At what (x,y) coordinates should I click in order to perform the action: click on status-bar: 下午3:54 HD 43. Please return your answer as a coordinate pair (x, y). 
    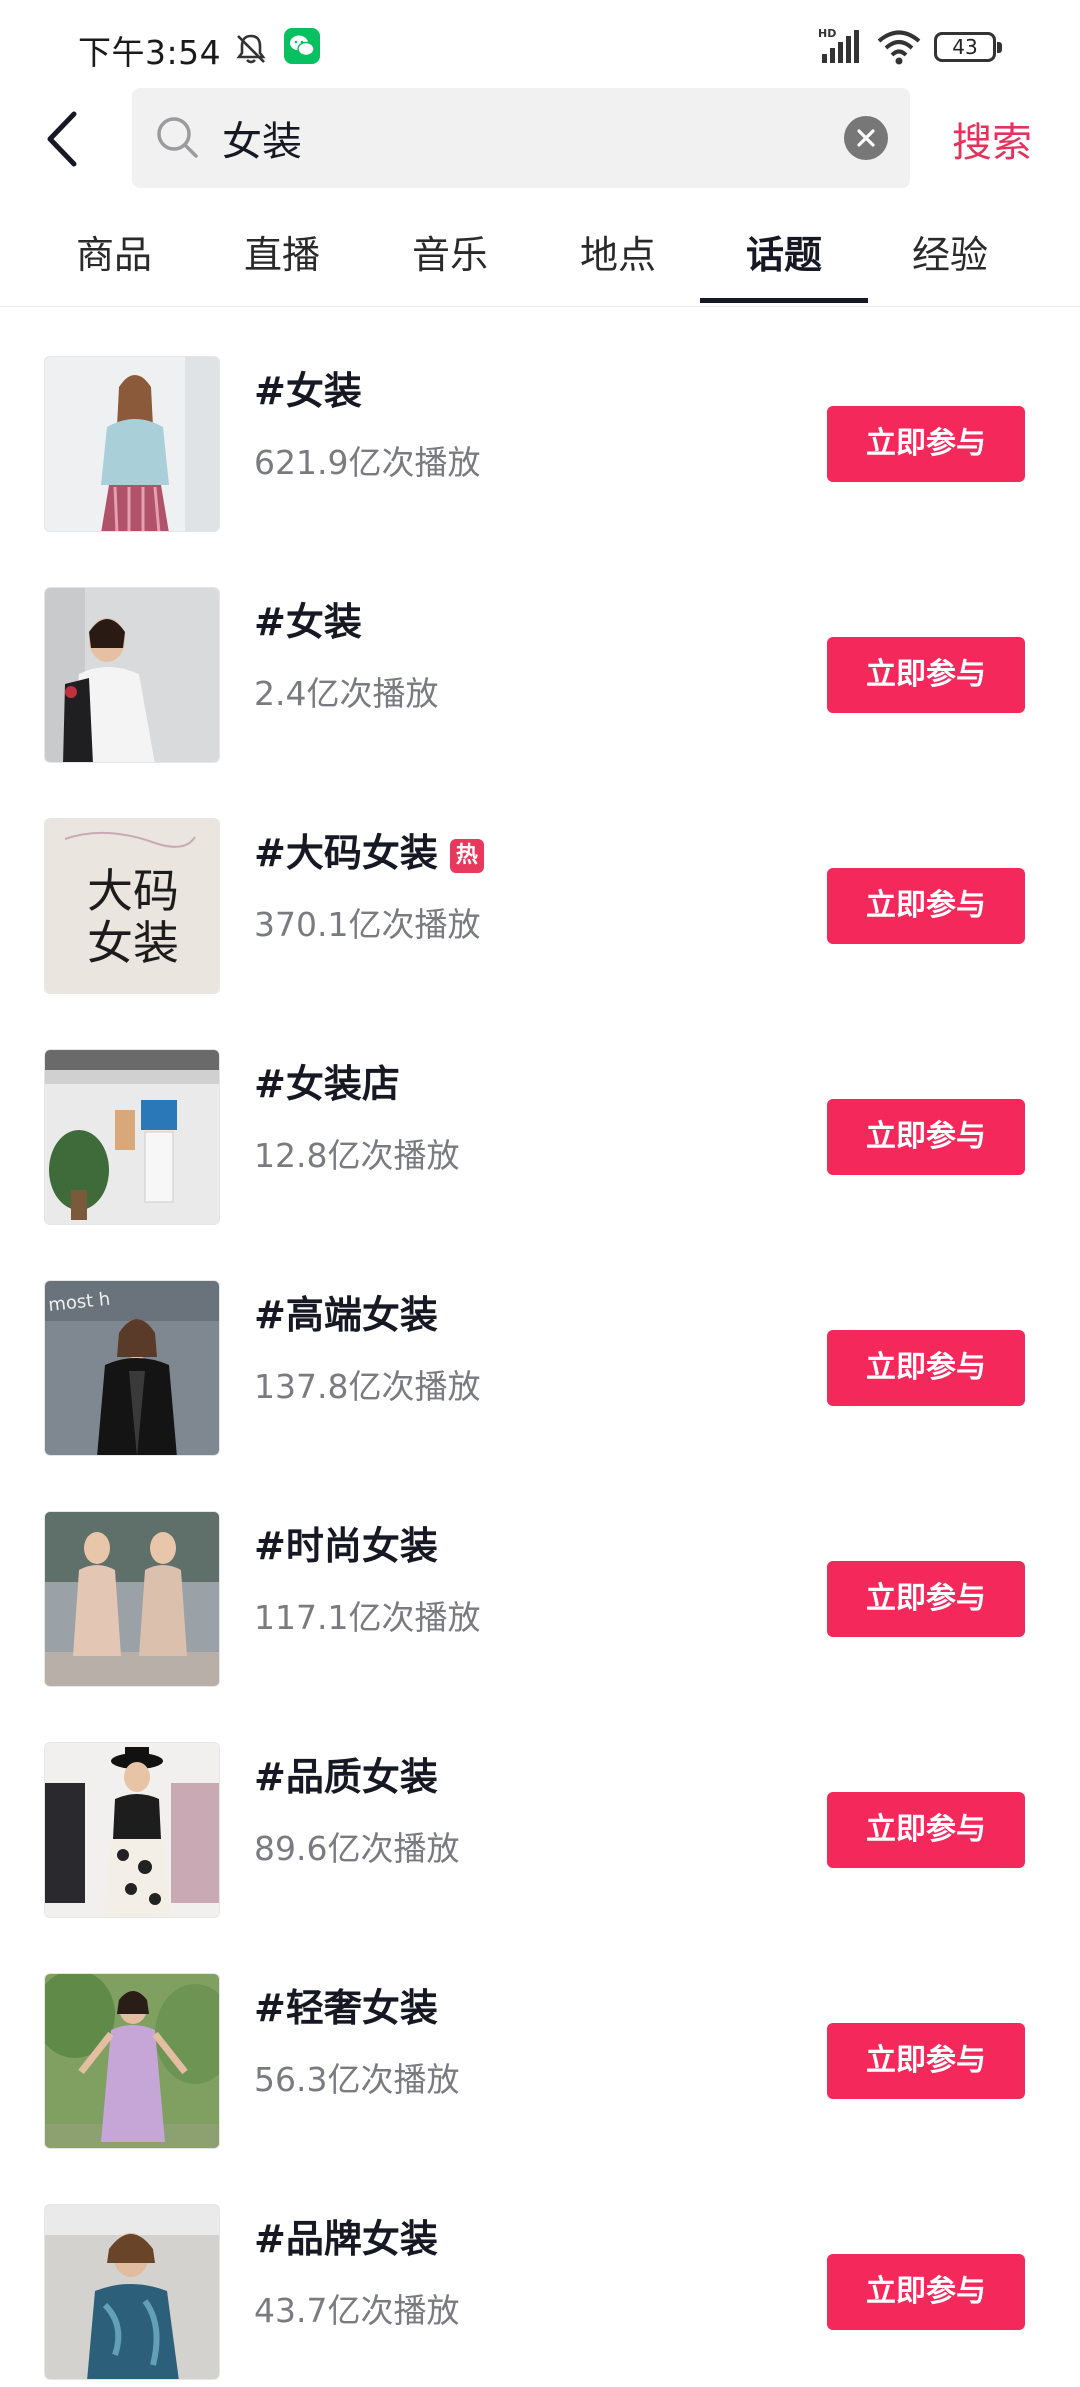
    Looking at the image, I should click on (540, 45).